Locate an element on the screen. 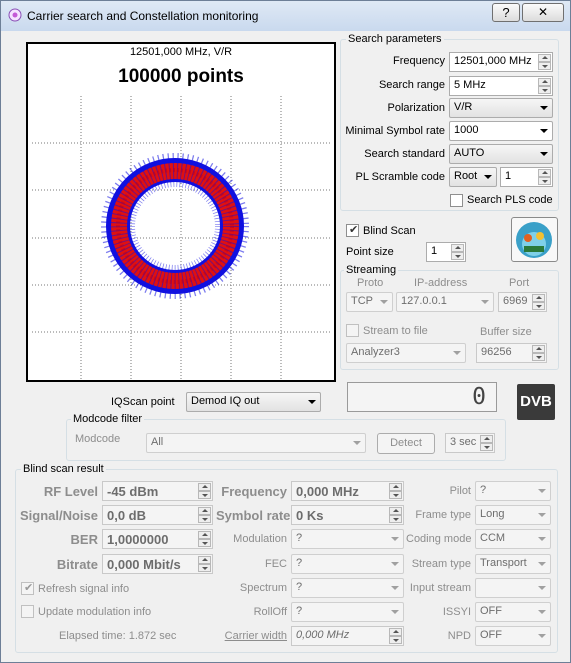 The image size is (571, 663). point-size-input: 1 is located at coordinates (446, 252).